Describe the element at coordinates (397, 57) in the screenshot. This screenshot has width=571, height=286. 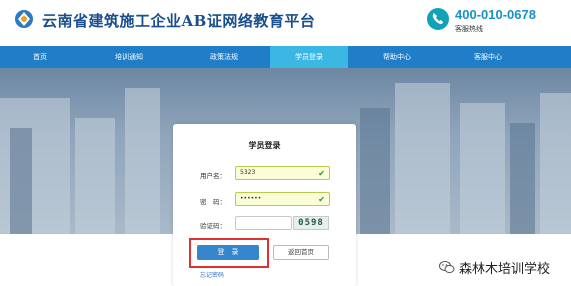
I see `nav-help-center: 帮助中心` at that location.